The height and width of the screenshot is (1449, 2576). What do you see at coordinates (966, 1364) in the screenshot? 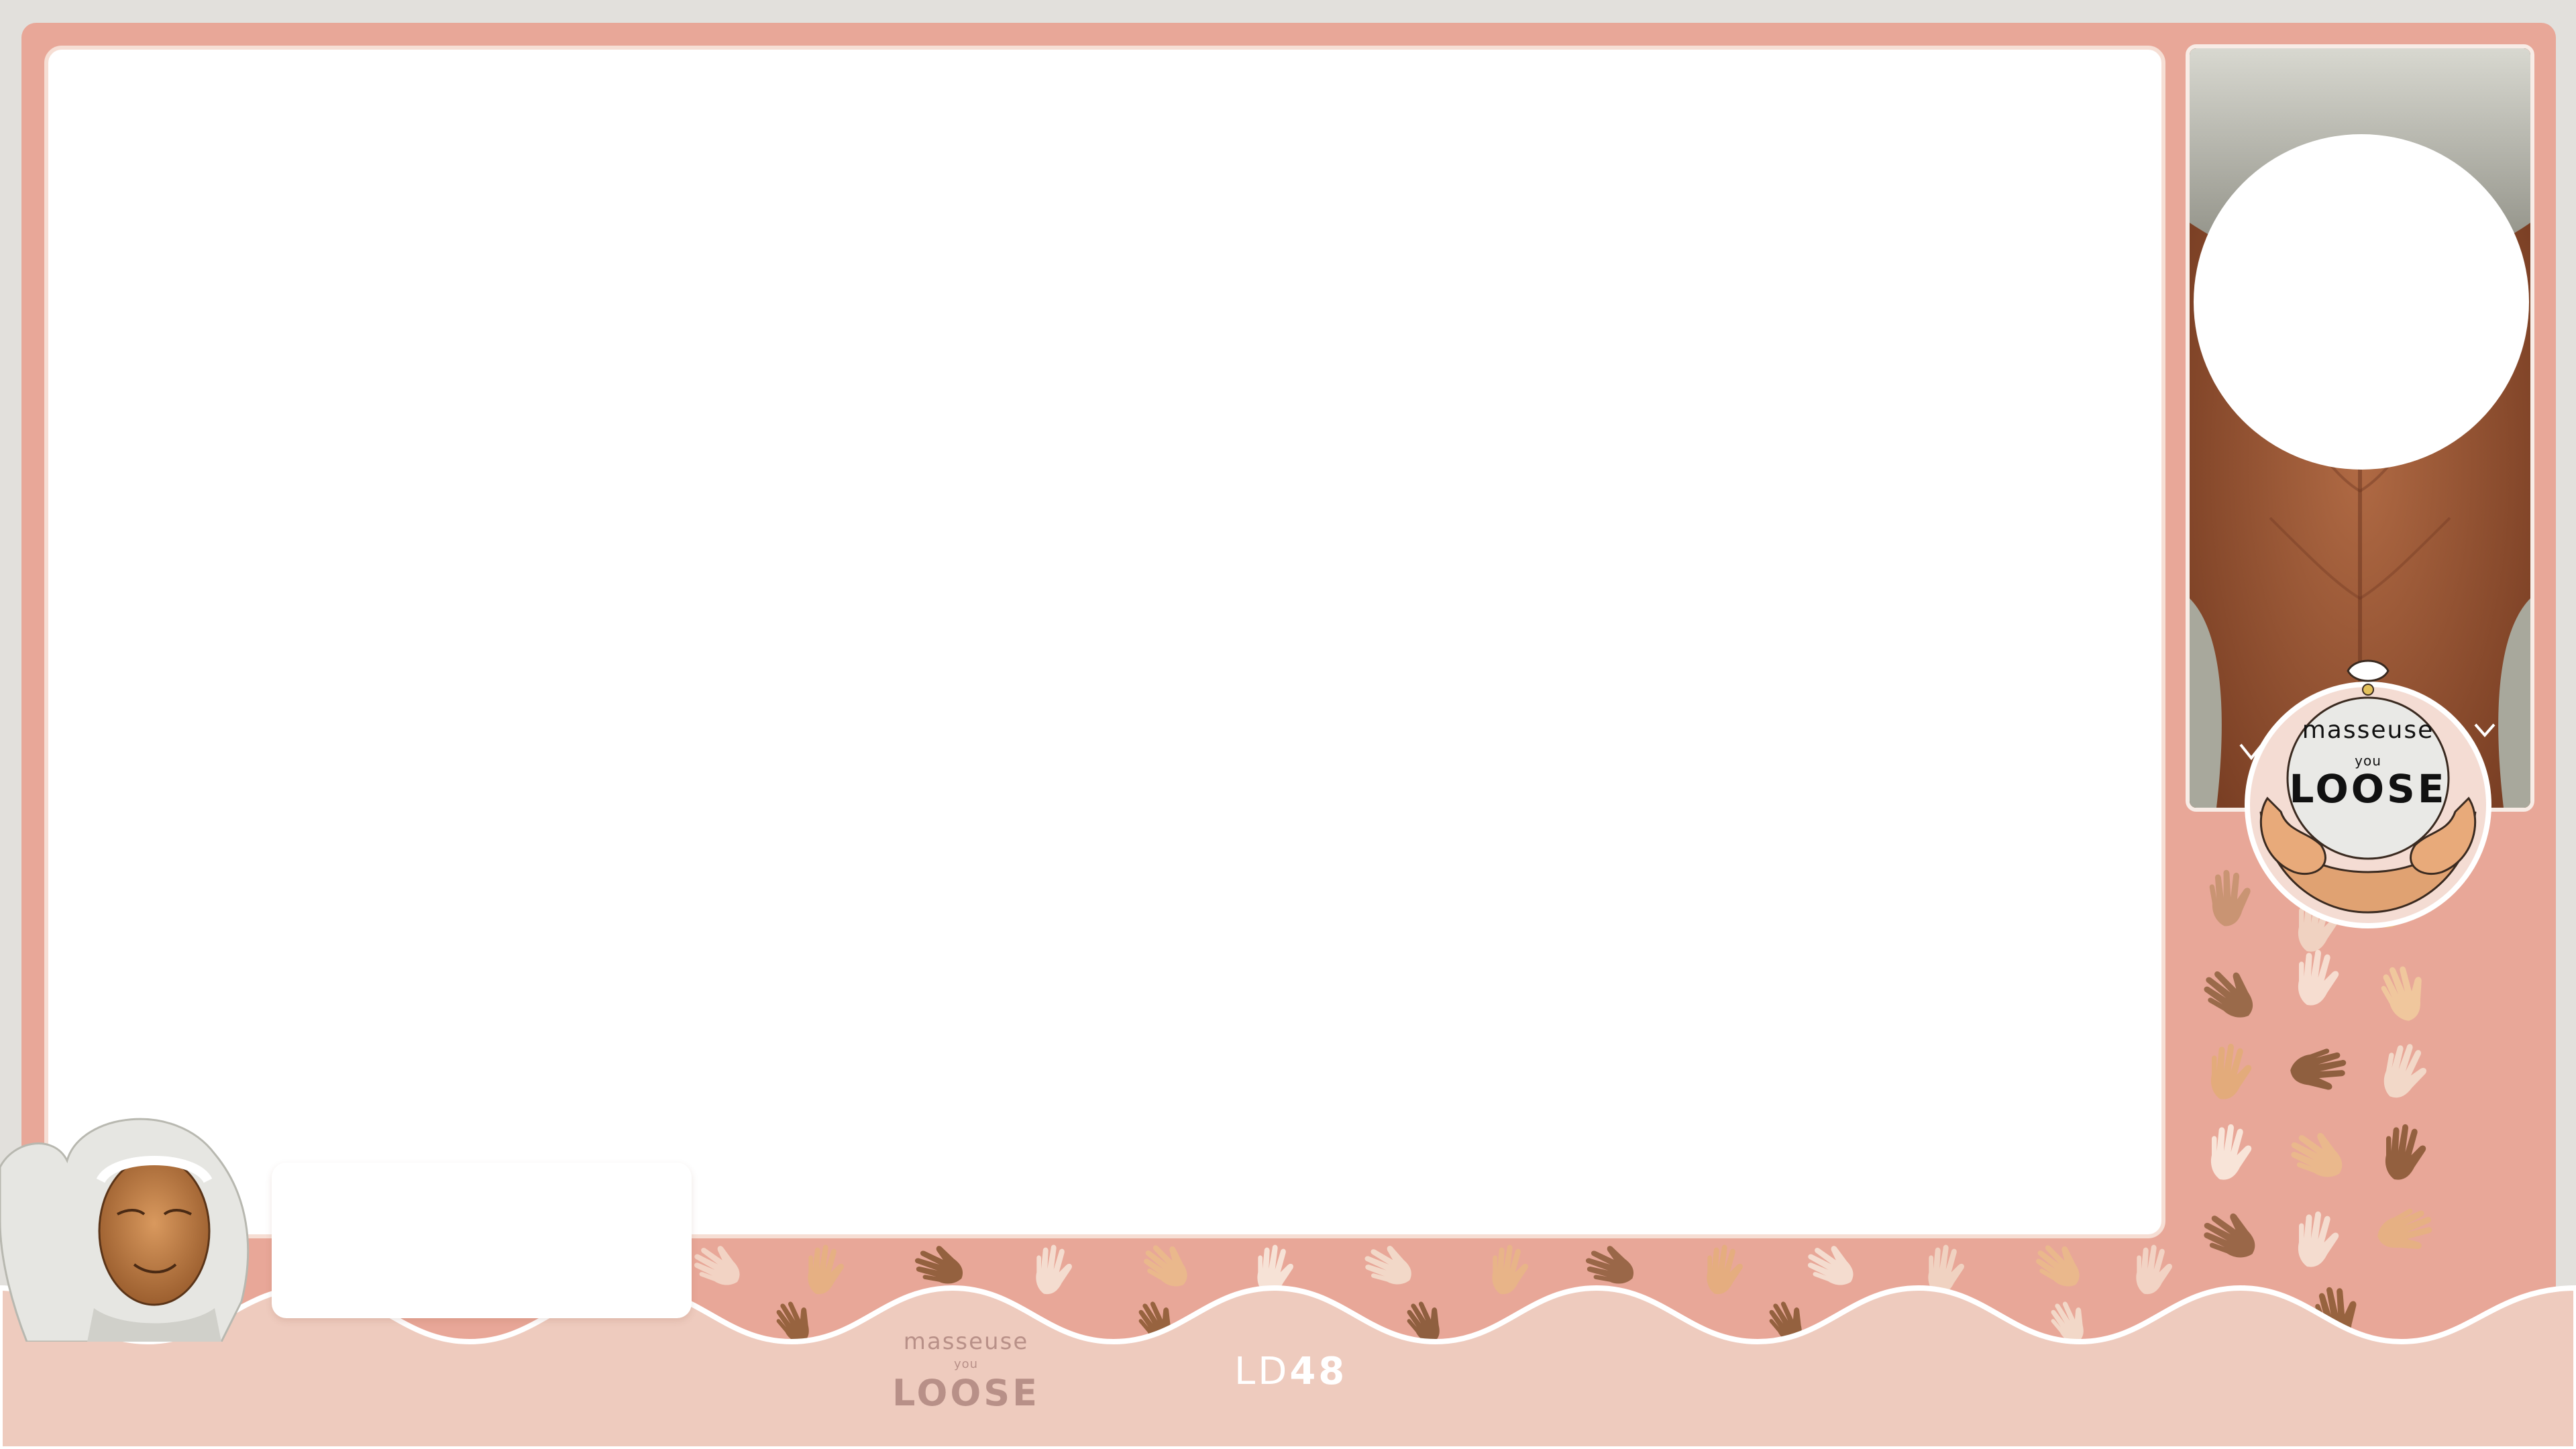
I see `footer-logo-line2: you` at bounding box center [966, 1364].